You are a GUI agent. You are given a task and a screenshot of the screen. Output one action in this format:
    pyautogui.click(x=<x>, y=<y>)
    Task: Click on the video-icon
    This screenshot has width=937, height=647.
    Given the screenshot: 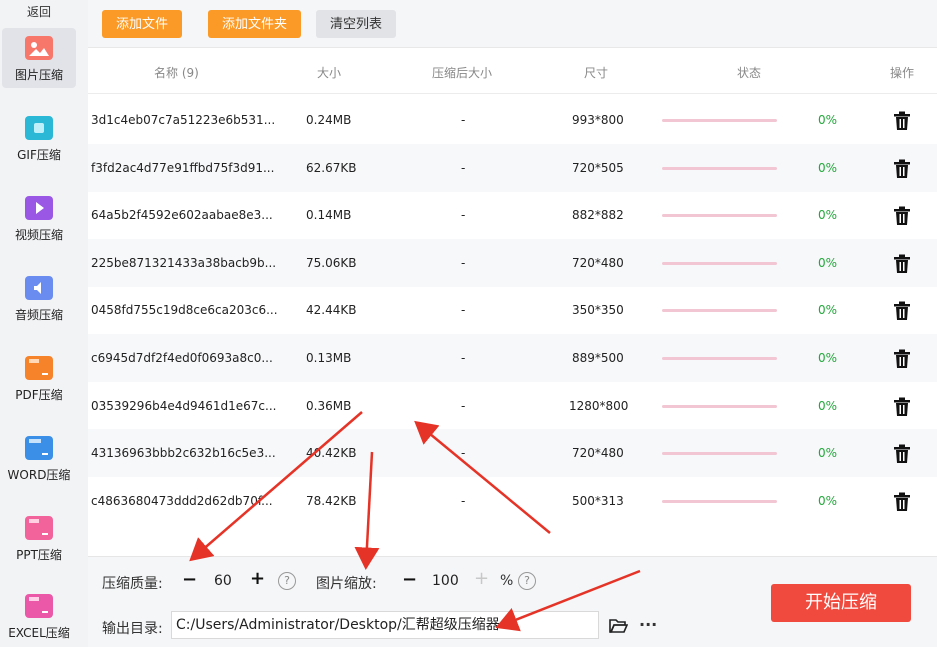 What is the action you would take?
    pyautogui.click(x=39, y=208)
    